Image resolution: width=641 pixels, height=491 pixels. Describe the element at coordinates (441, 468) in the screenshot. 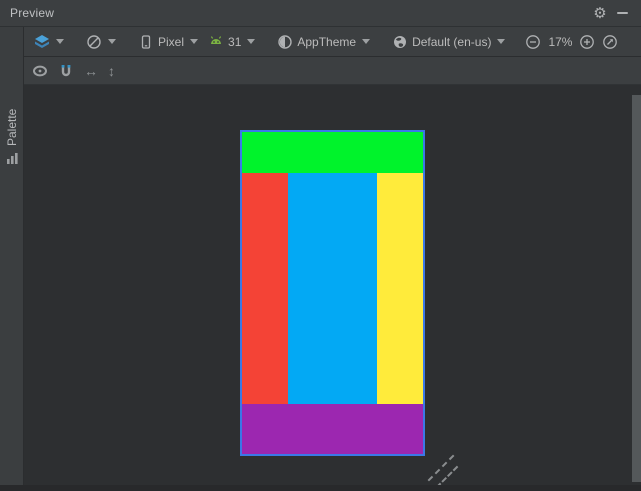

I see `resize-handle-icon` at that location.